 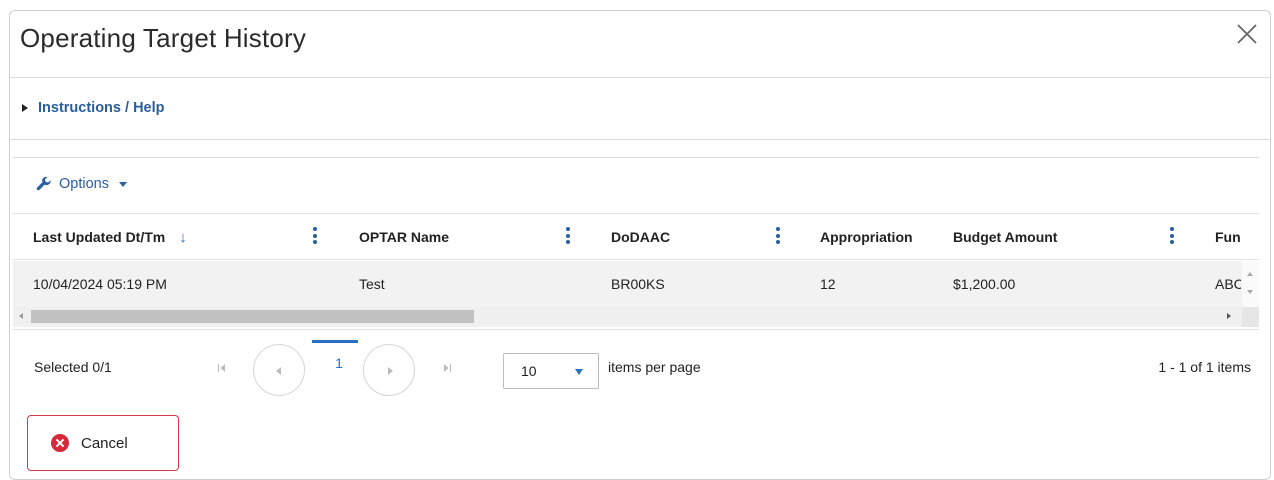 What do you see at coordinates (100, 284) in the screenshot?
I see `cell-last-updated: 10/04/2024 05:19 PM` at bounding box center [100, 284].